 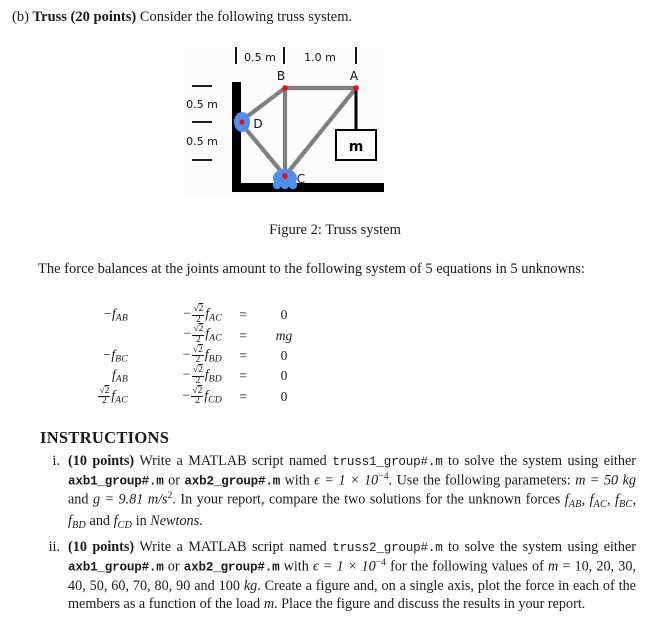 What do you see at coordinates (284, 335) in the screenshot?
I see `eq2-rhs: mg` at bounding box center [284, 335].